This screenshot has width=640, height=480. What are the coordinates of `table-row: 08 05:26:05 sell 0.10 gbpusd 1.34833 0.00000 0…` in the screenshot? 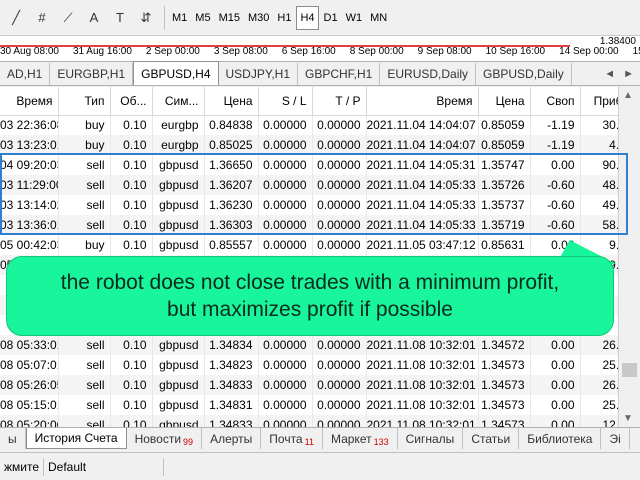 It's located at (309, 385).